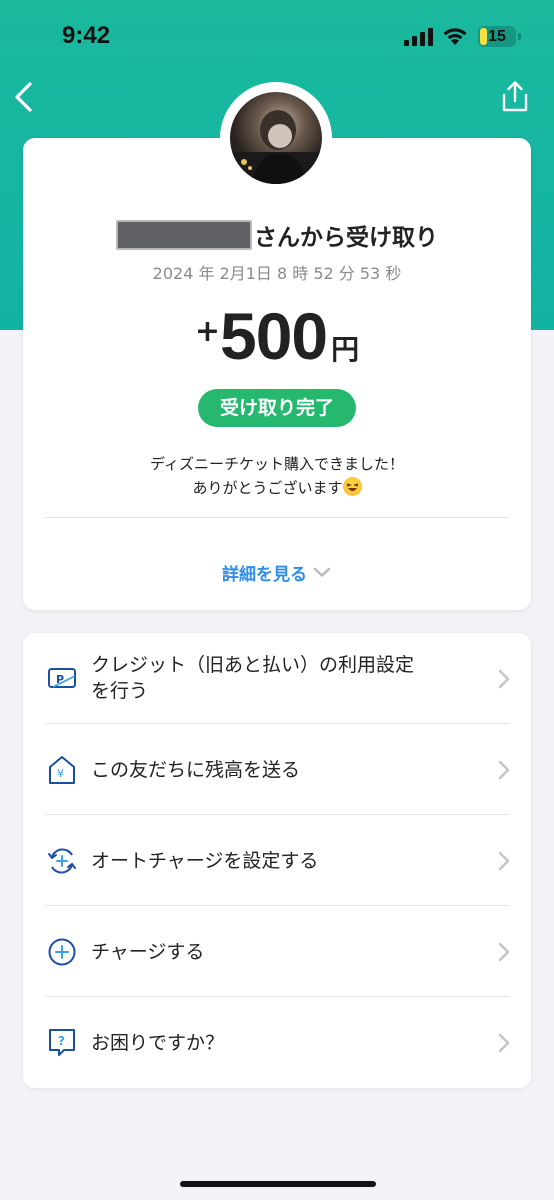 The height and width of the screenshot is (1200, 554). What do you see at coordinates (322, 572) in the screenshot?
I see `chevron-down-icon` at bounding box center [322, 572].